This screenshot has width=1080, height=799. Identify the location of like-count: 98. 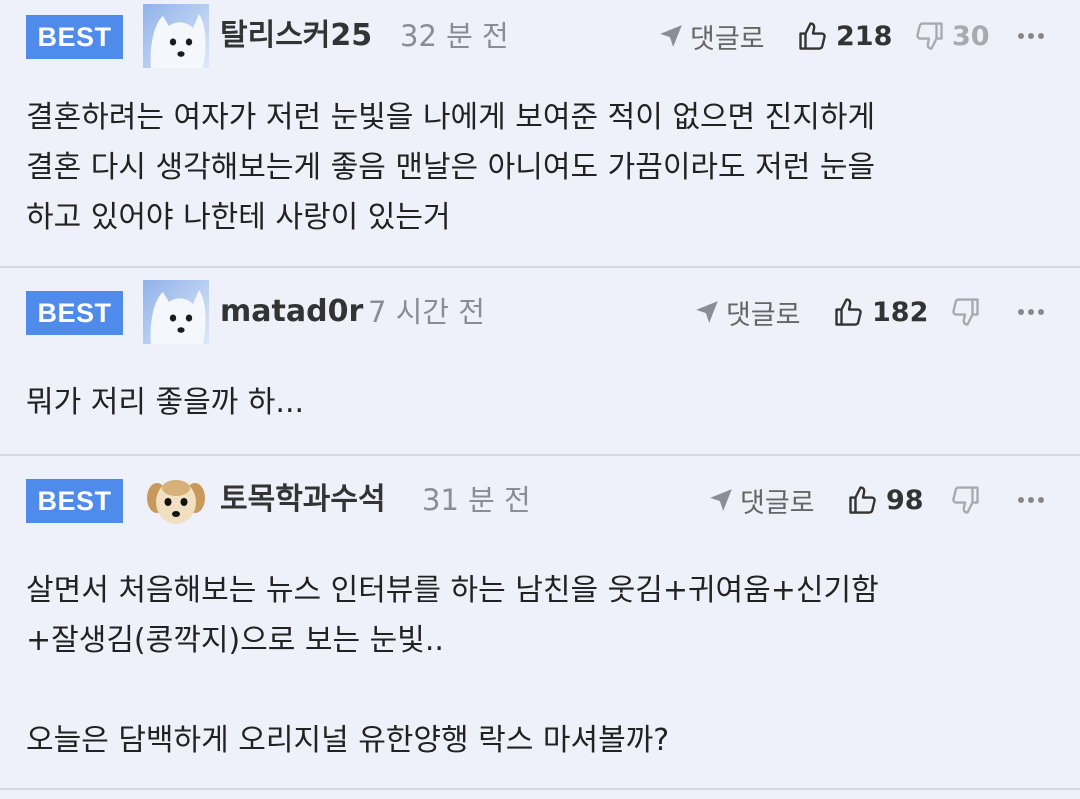
(905, 500).